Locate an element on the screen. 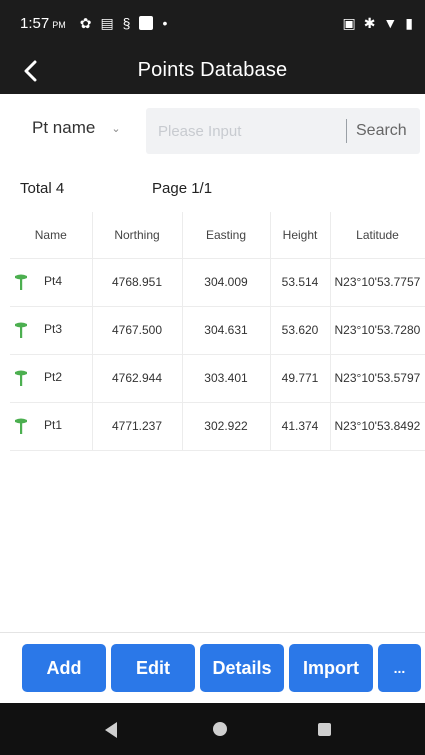 The image size is (425, 755). chevron-down-icon: ⌄ is located at coordinates (116, 128).